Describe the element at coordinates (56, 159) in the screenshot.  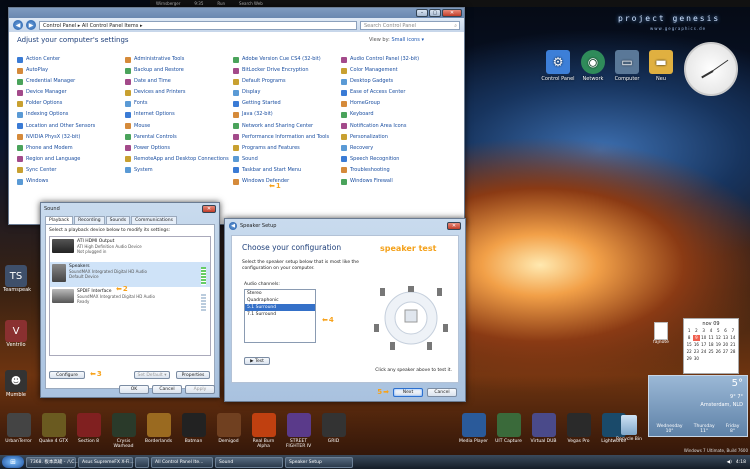
I see `cp-item: Region and Language` at that location.